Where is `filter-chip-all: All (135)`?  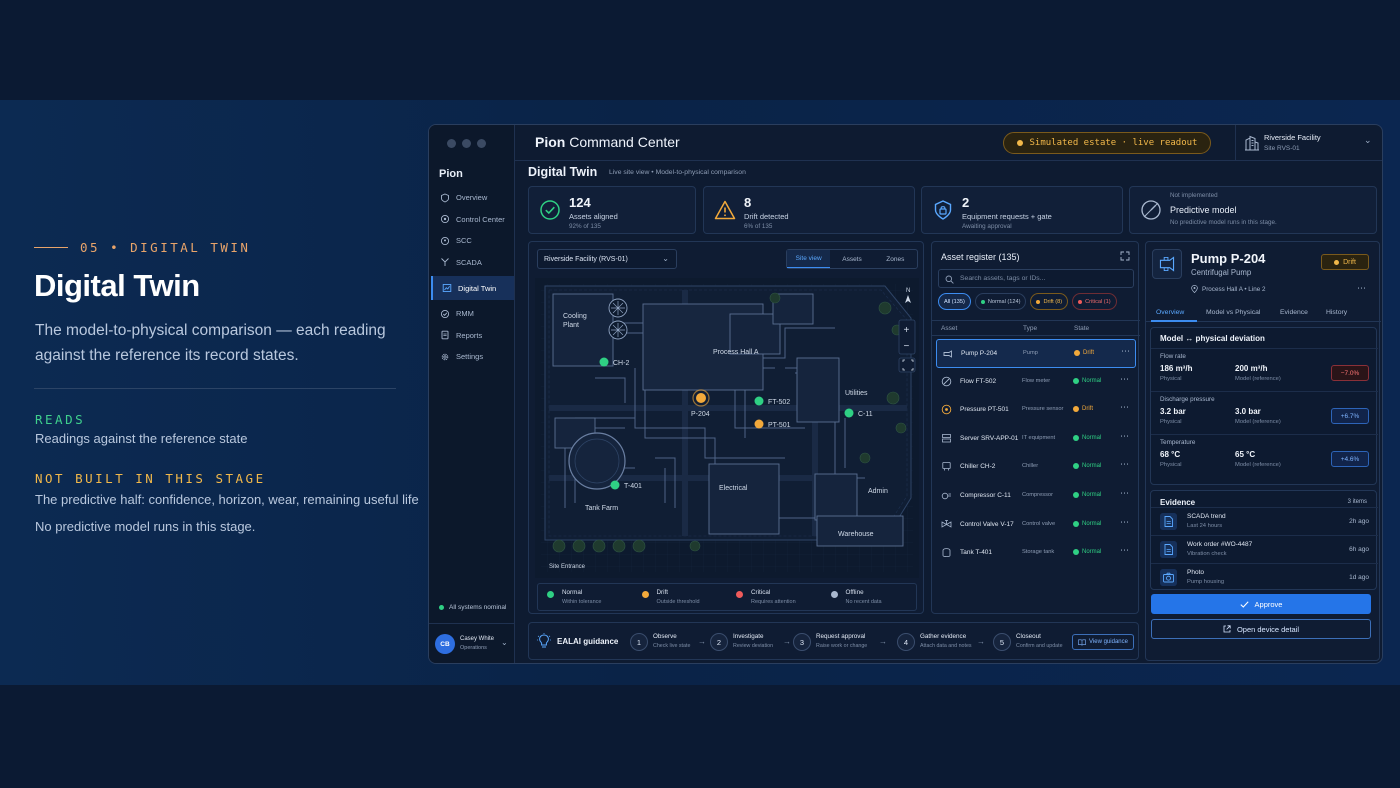 filter-chip-all: All (135) is located at coordinates (954, 301).